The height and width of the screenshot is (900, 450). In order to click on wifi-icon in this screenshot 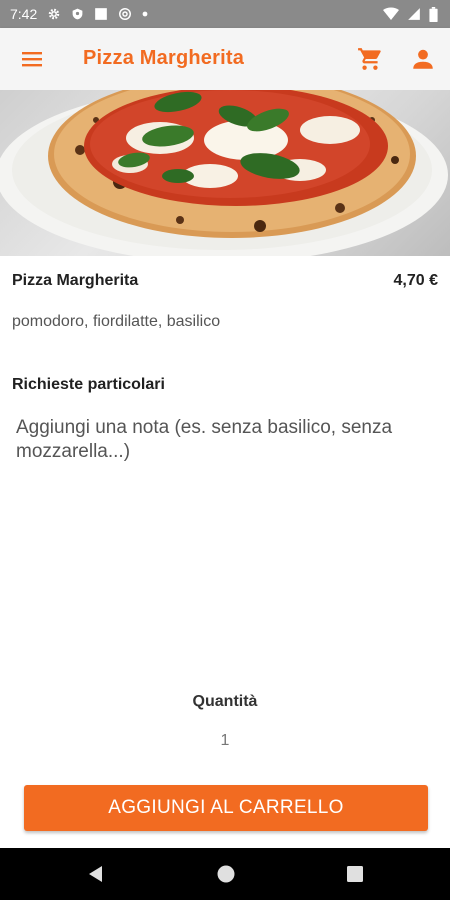, I will do `click(391, 13)`.